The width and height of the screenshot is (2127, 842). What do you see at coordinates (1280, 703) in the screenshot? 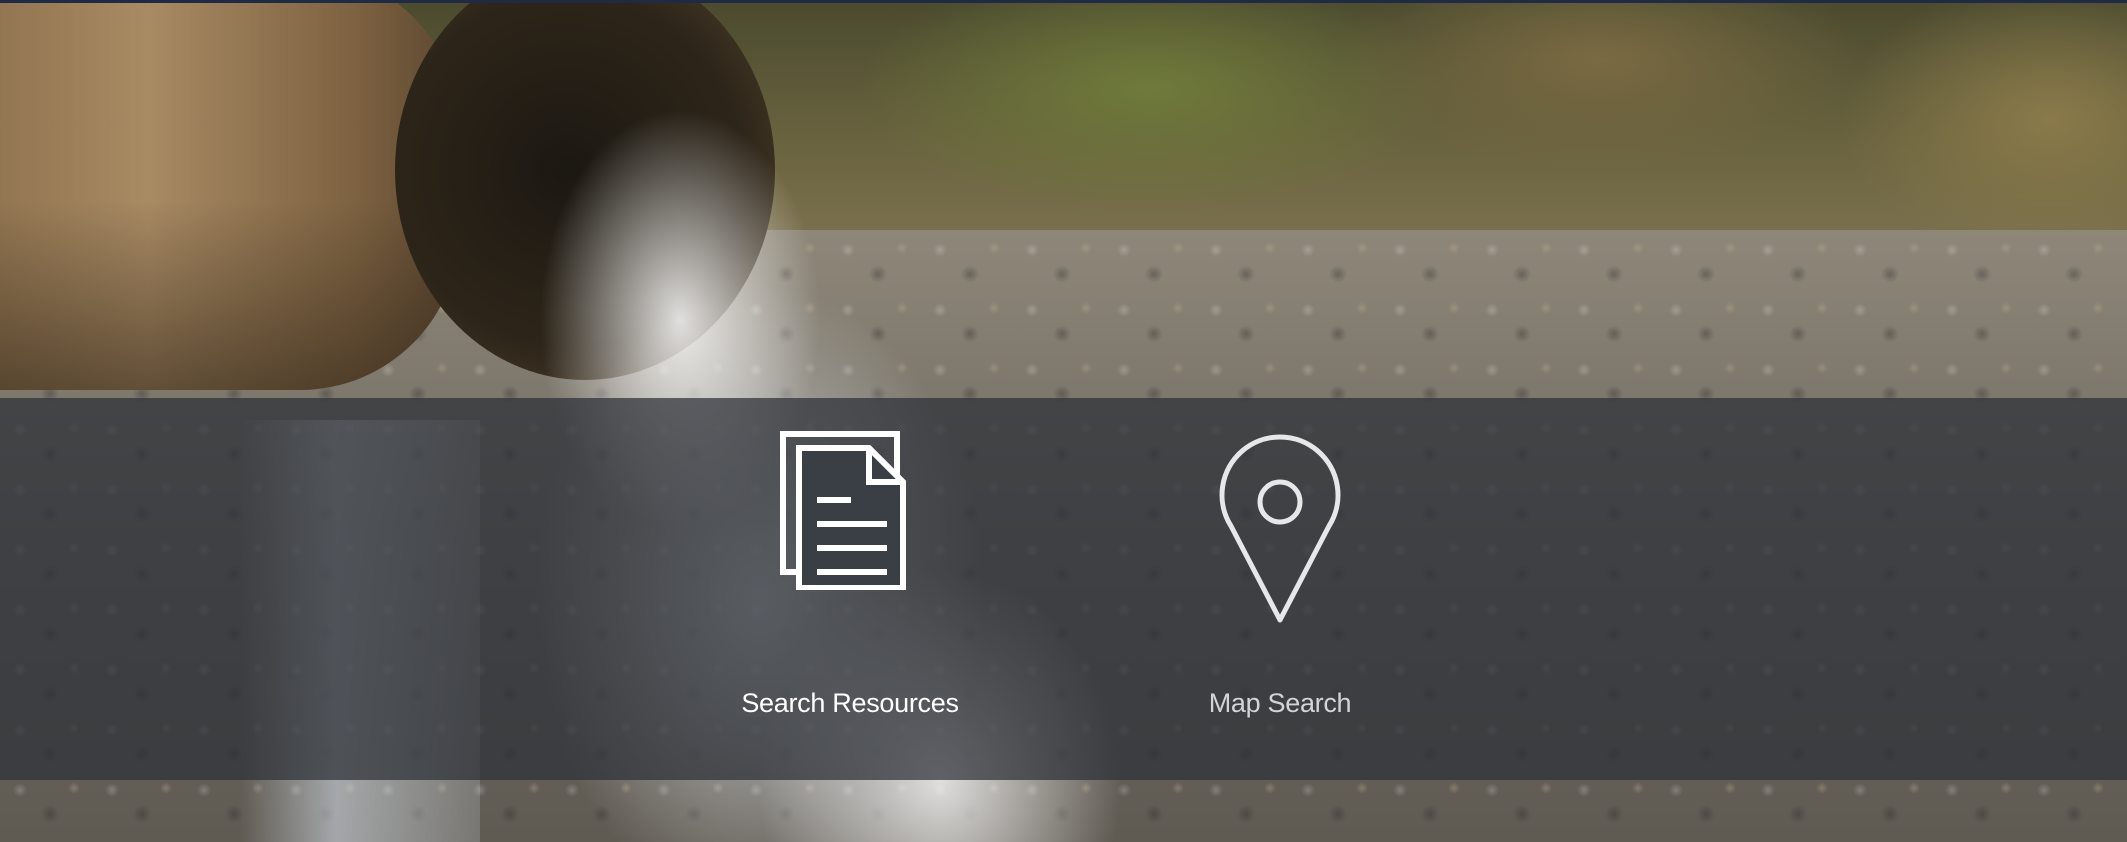
I see `map-search-label: Map Search` at bounding box center [1280, 703].